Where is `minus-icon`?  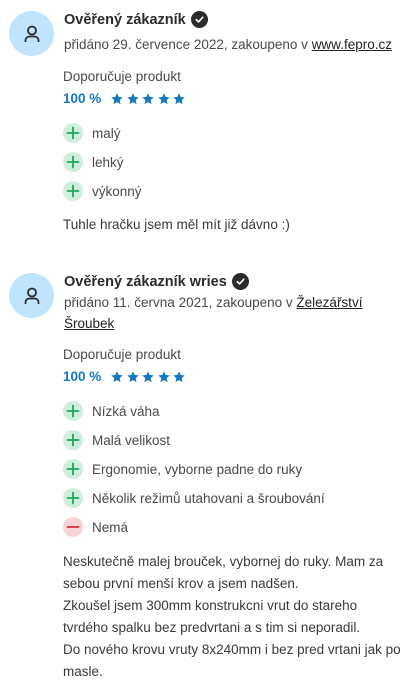 minus-icon is located at coordinates (73, 527).